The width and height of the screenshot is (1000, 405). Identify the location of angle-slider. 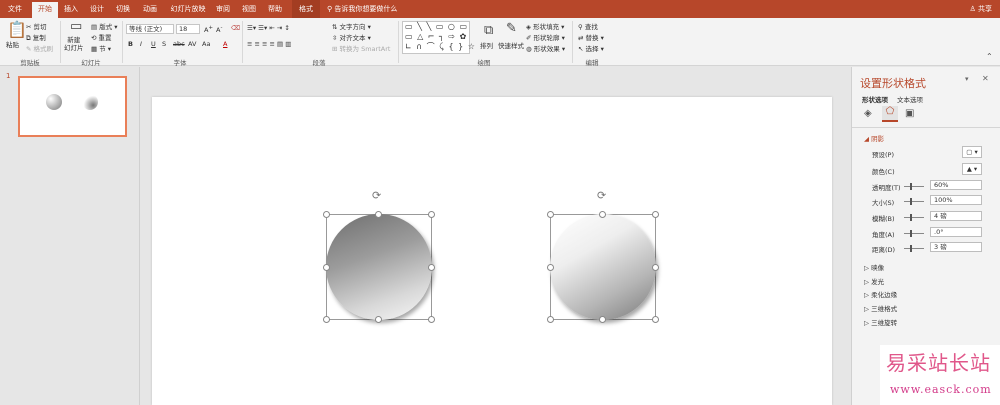
(914, 233).